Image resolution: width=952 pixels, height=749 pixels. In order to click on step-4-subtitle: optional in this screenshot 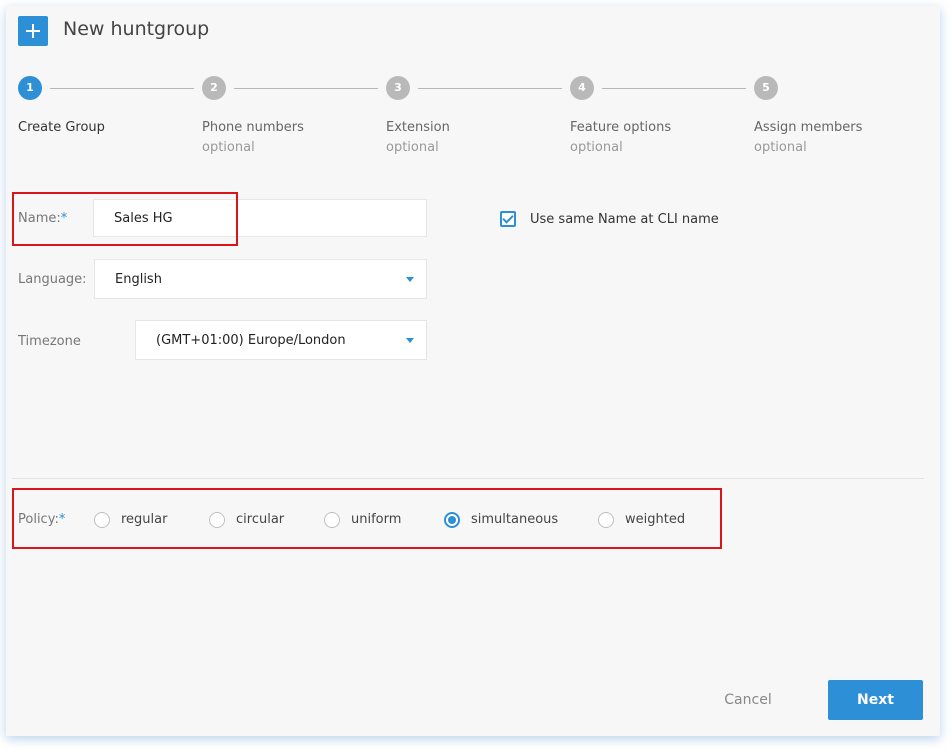, I will do `click(596, 147)`.